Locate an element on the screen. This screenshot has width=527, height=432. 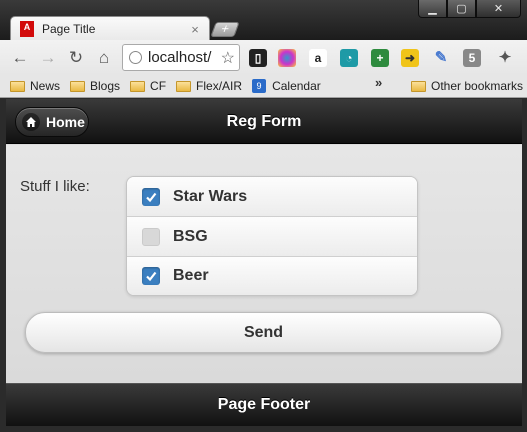
browser-titlebar: ▁ ▢ ✕ A Page Title × + is located at coordinates (263, 20).